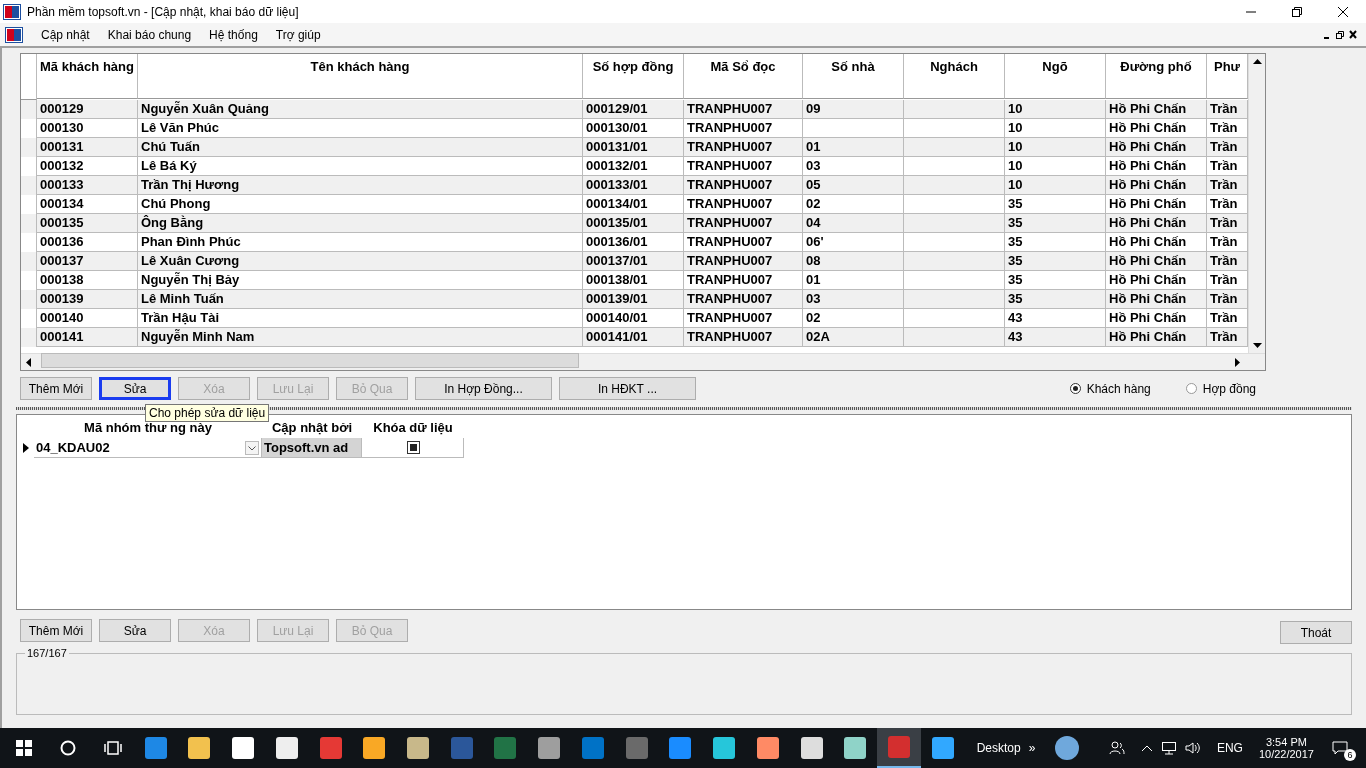 This screenshot has width=1366, height=768. What do you see at coordinates (1340, 34) in the screenshot?
I see `child-window-controls-icon` at bounding box center [1340, 34].